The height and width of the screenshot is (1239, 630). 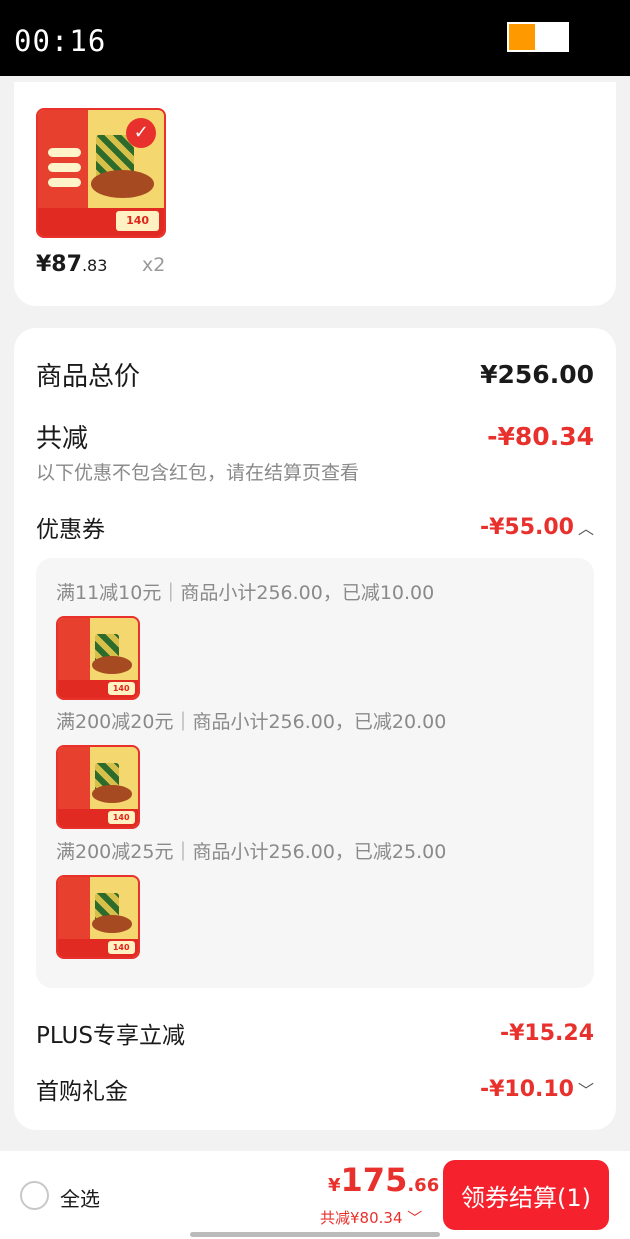 I want to click on status-bar: 00:16, so click(x=315, y=38).